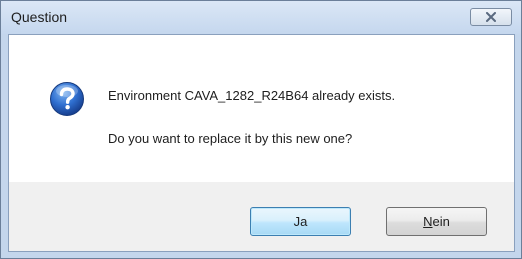 This screenshot has height=259, width=522. What do you see at coordinates (261, 17) in the screenshot?
I see `title-bar: Question` at bounding box center [261, 17].